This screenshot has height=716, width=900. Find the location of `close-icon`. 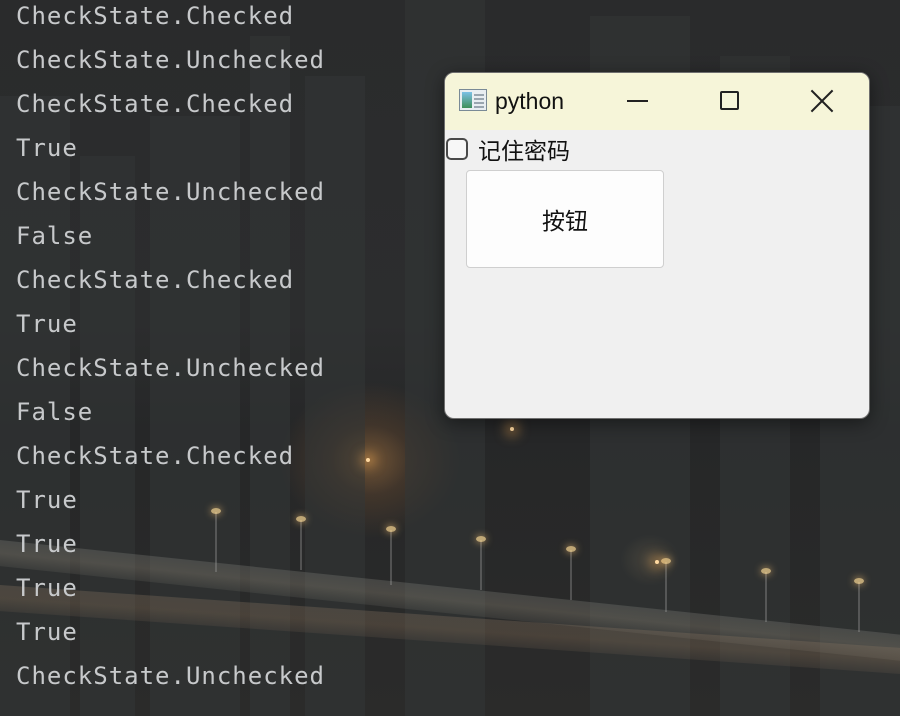

close-icon is located at coordinates (822, 101).